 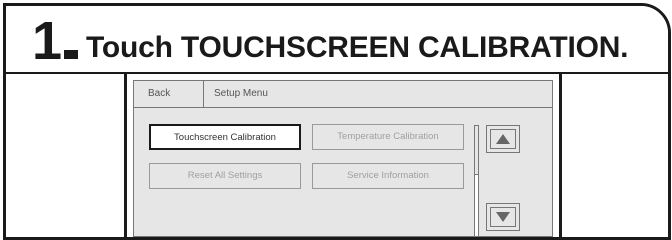 What do you see at coordinates (225, 137) in the screenshot?
I see `touchscreen-calibration-button: Touchscreen Calibration` at bounding box center [225, 137].